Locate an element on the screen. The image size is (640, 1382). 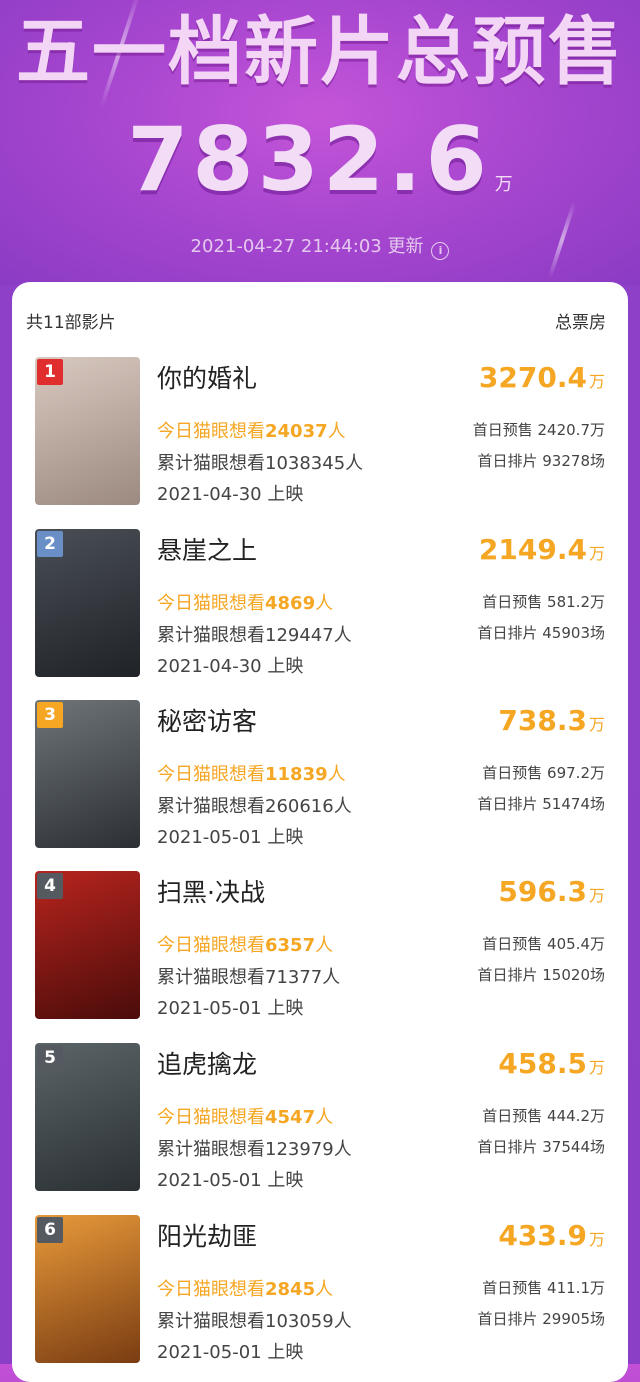
film-gross-value: 596.3 is located at coordinates (542, 891).